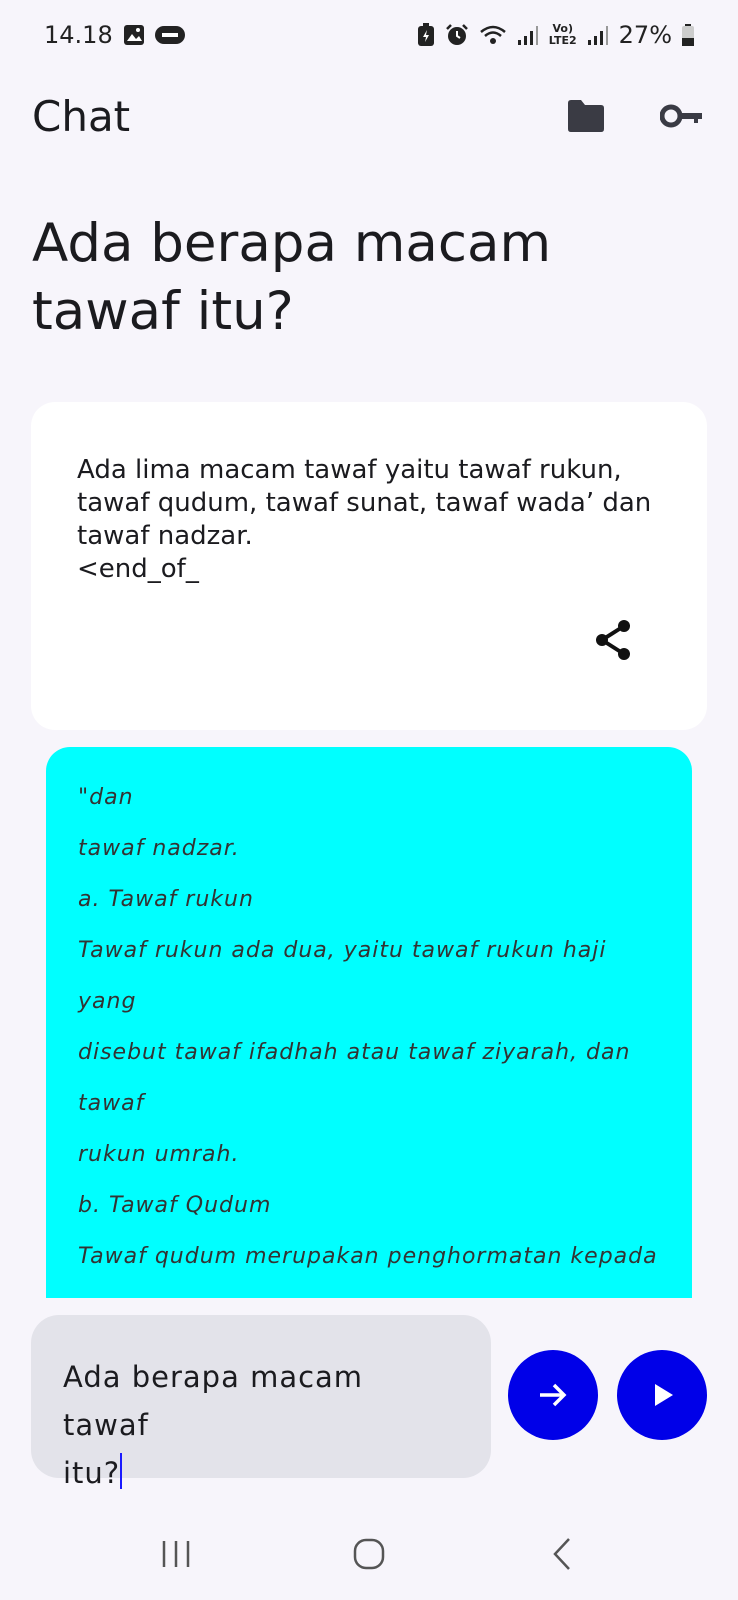 Image resolution: width=738 pixels, height=1600 pixels. Describe the element at coordinates (493, 35) in the screenshot. I see `wifi-icon` at that location.